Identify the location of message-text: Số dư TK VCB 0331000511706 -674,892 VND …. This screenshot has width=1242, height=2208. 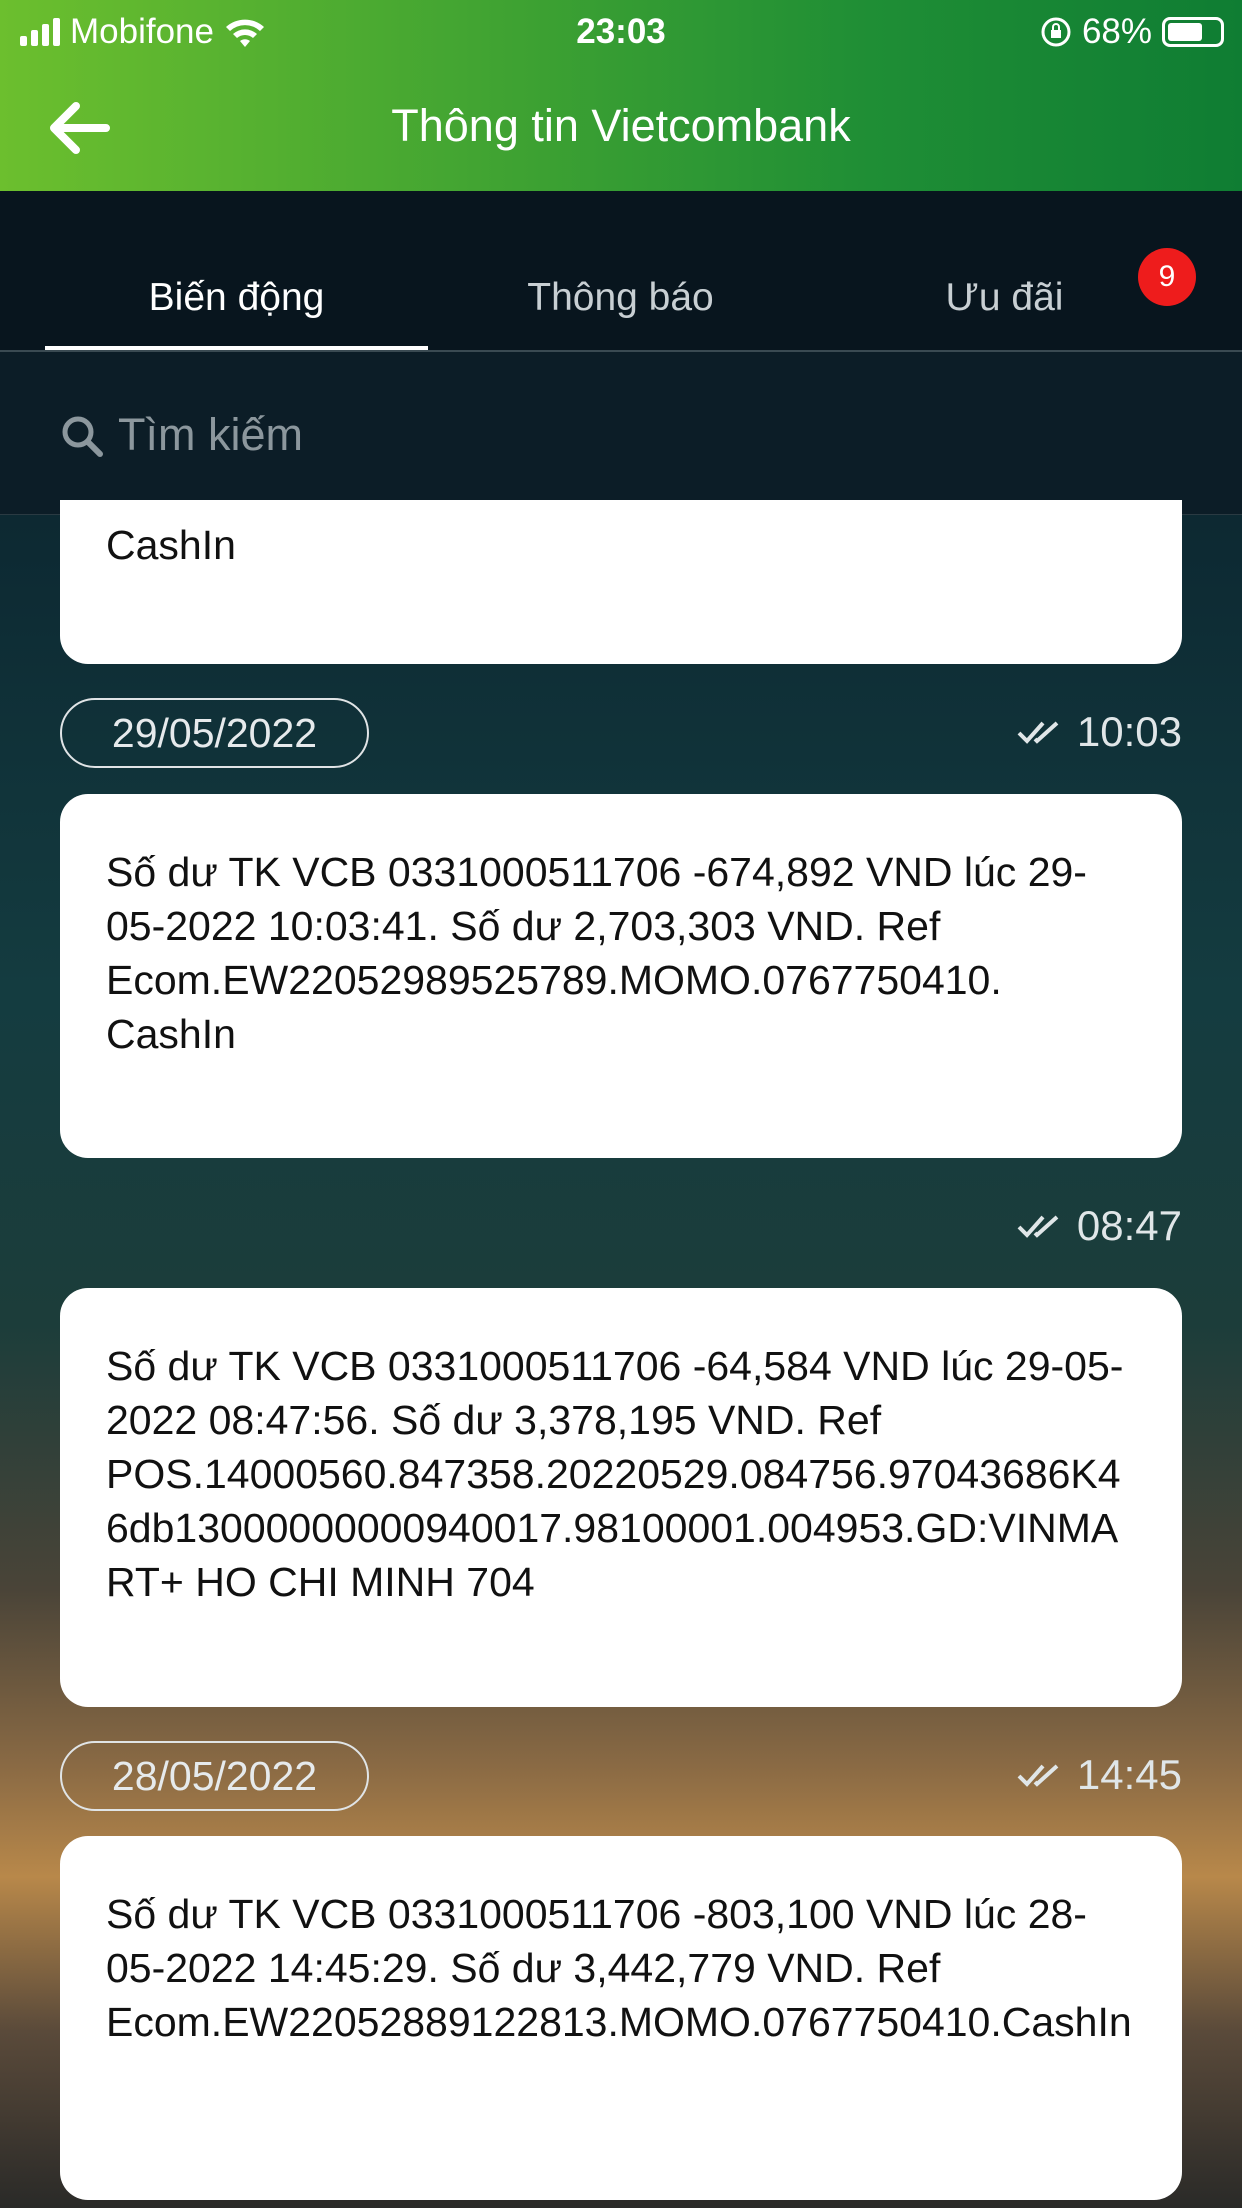
(596, 953).